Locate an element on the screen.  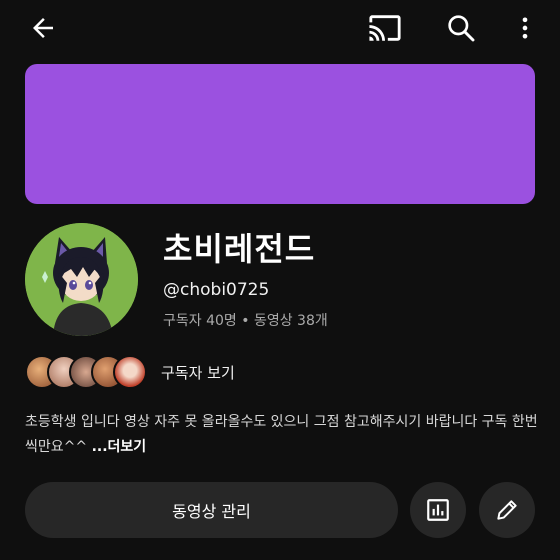
cast-button is located at coordinates (385, 28).